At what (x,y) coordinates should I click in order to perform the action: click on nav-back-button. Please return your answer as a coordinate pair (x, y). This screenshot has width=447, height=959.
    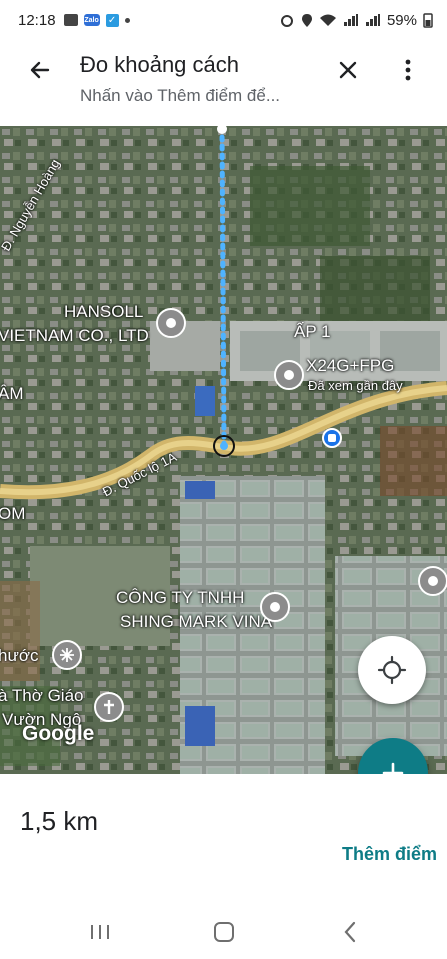
    Looking at the image, I should click on (350, 932).